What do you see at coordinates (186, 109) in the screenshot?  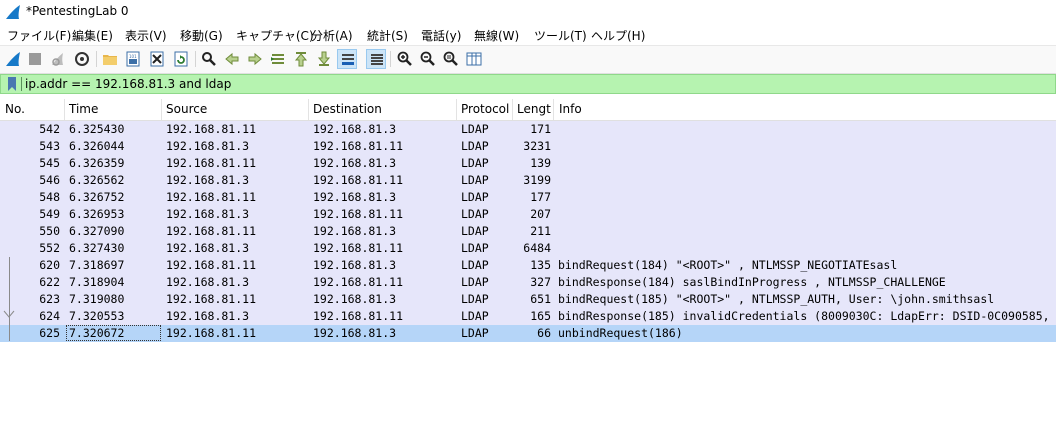 I see `column-header-source: Source` at bounding box center [186, 109].